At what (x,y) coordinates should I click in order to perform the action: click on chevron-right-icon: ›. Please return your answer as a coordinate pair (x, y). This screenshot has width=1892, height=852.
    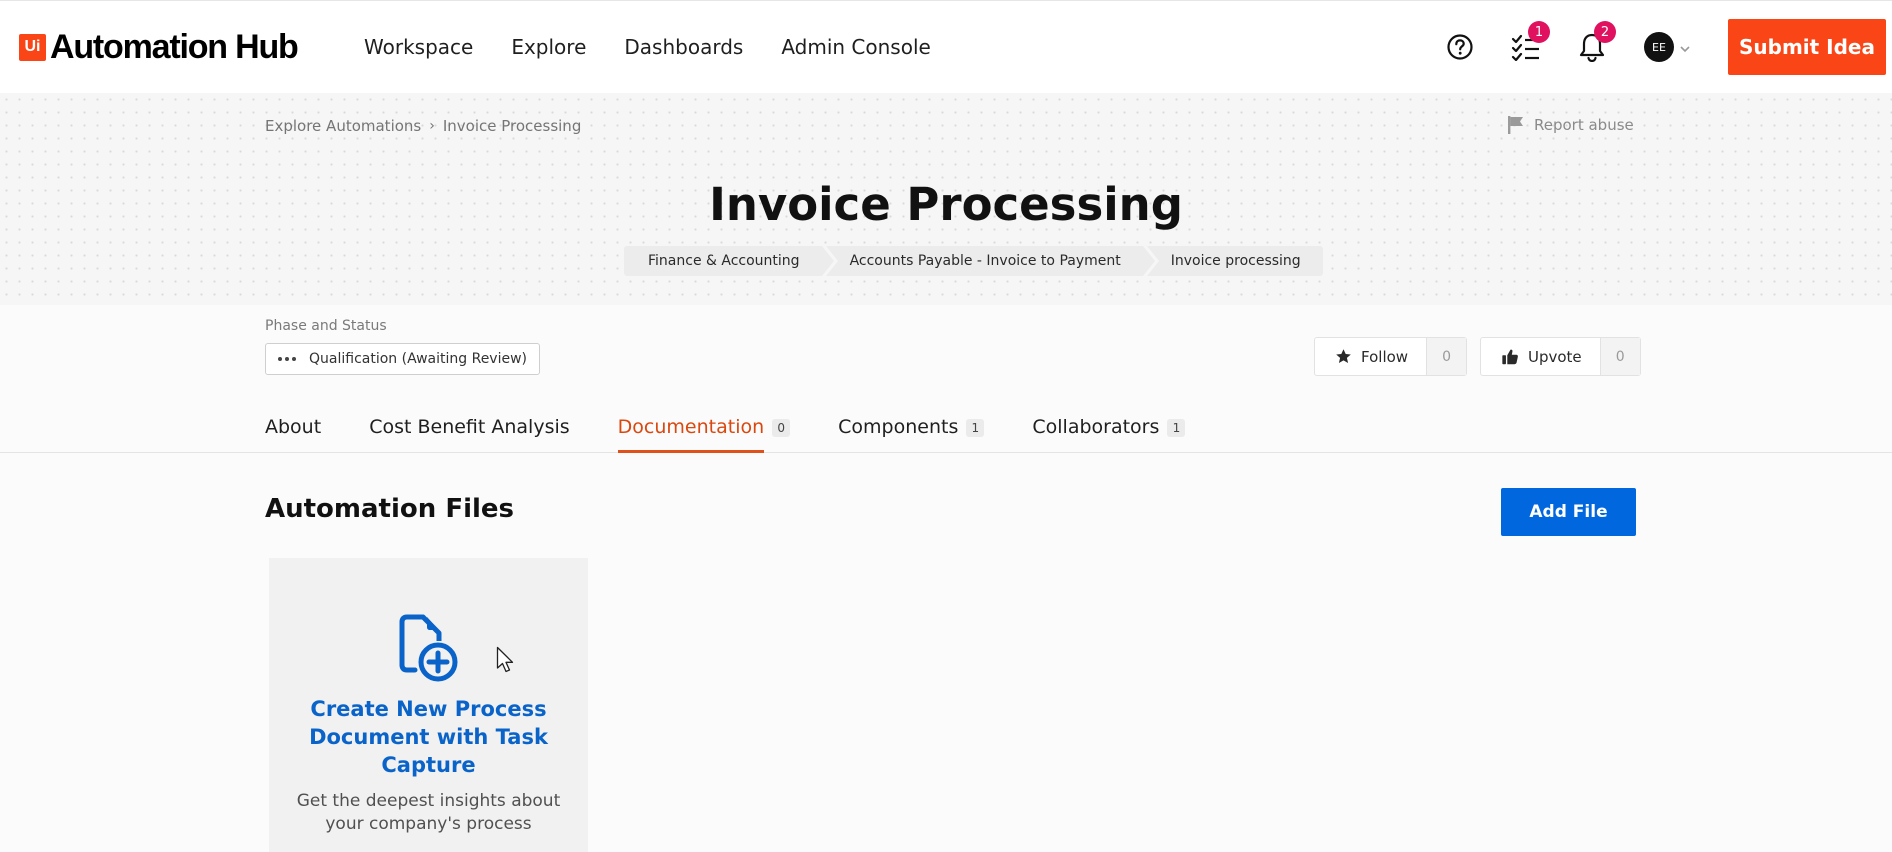
    Looking at the image, I should click on (432, 126).